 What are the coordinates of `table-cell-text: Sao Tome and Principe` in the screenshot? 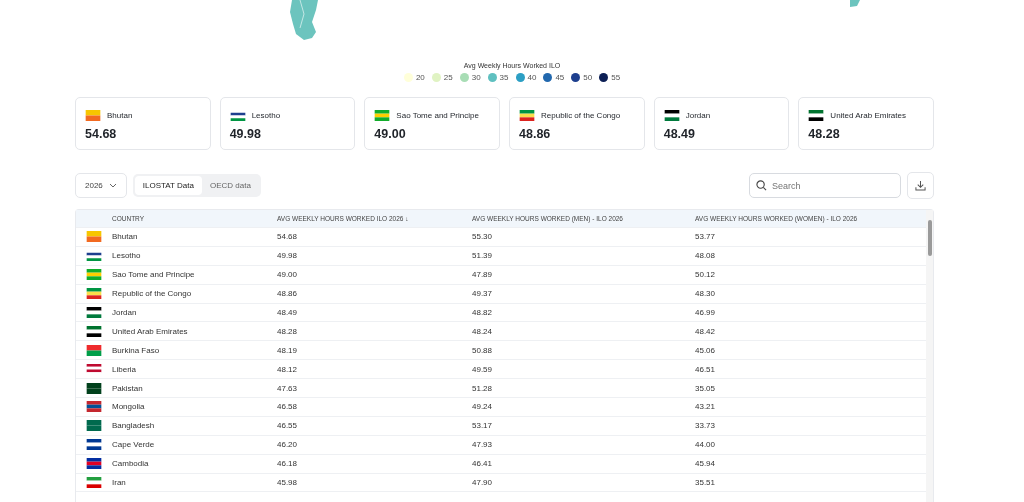 It's located at (154, 275).